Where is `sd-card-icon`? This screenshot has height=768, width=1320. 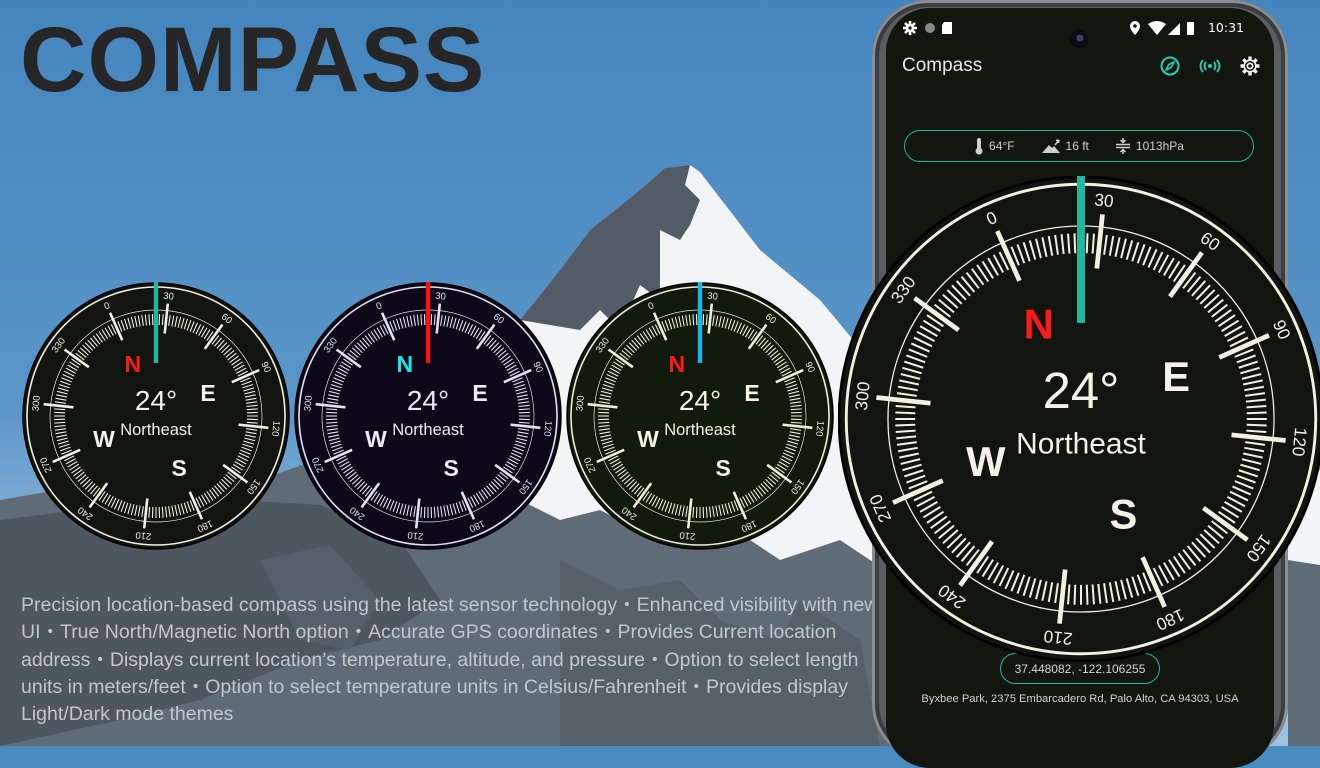
sd-card-icon is located at coordinates (947, 28).